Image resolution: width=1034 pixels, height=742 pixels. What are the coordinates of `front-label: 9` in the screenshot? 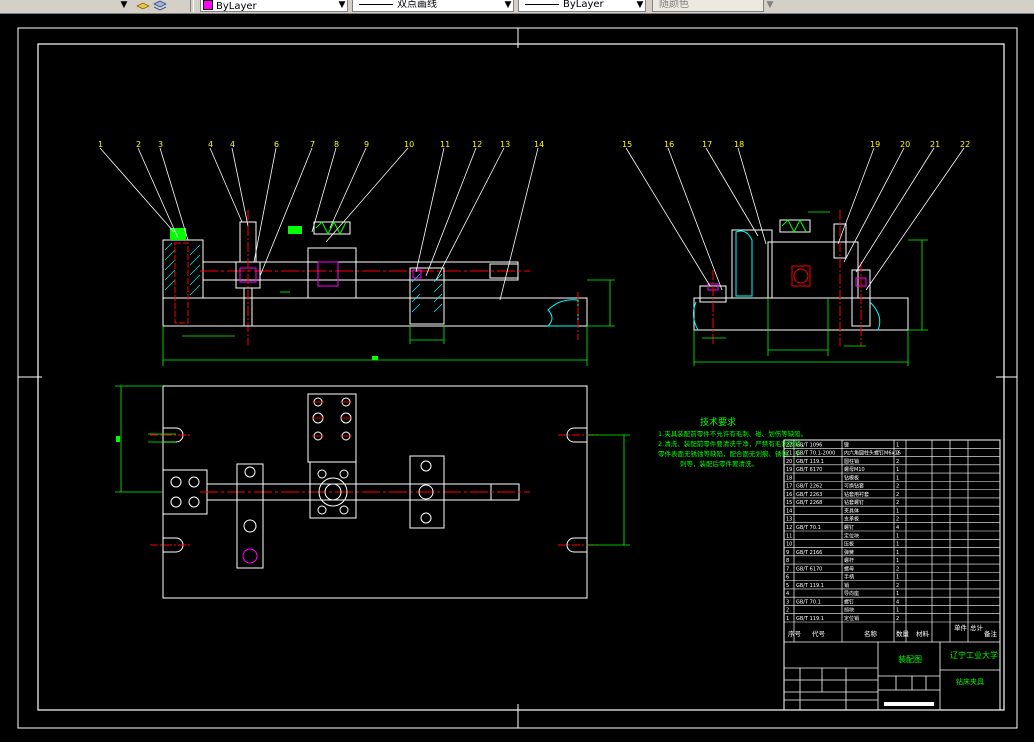 It's located at (366, 144).